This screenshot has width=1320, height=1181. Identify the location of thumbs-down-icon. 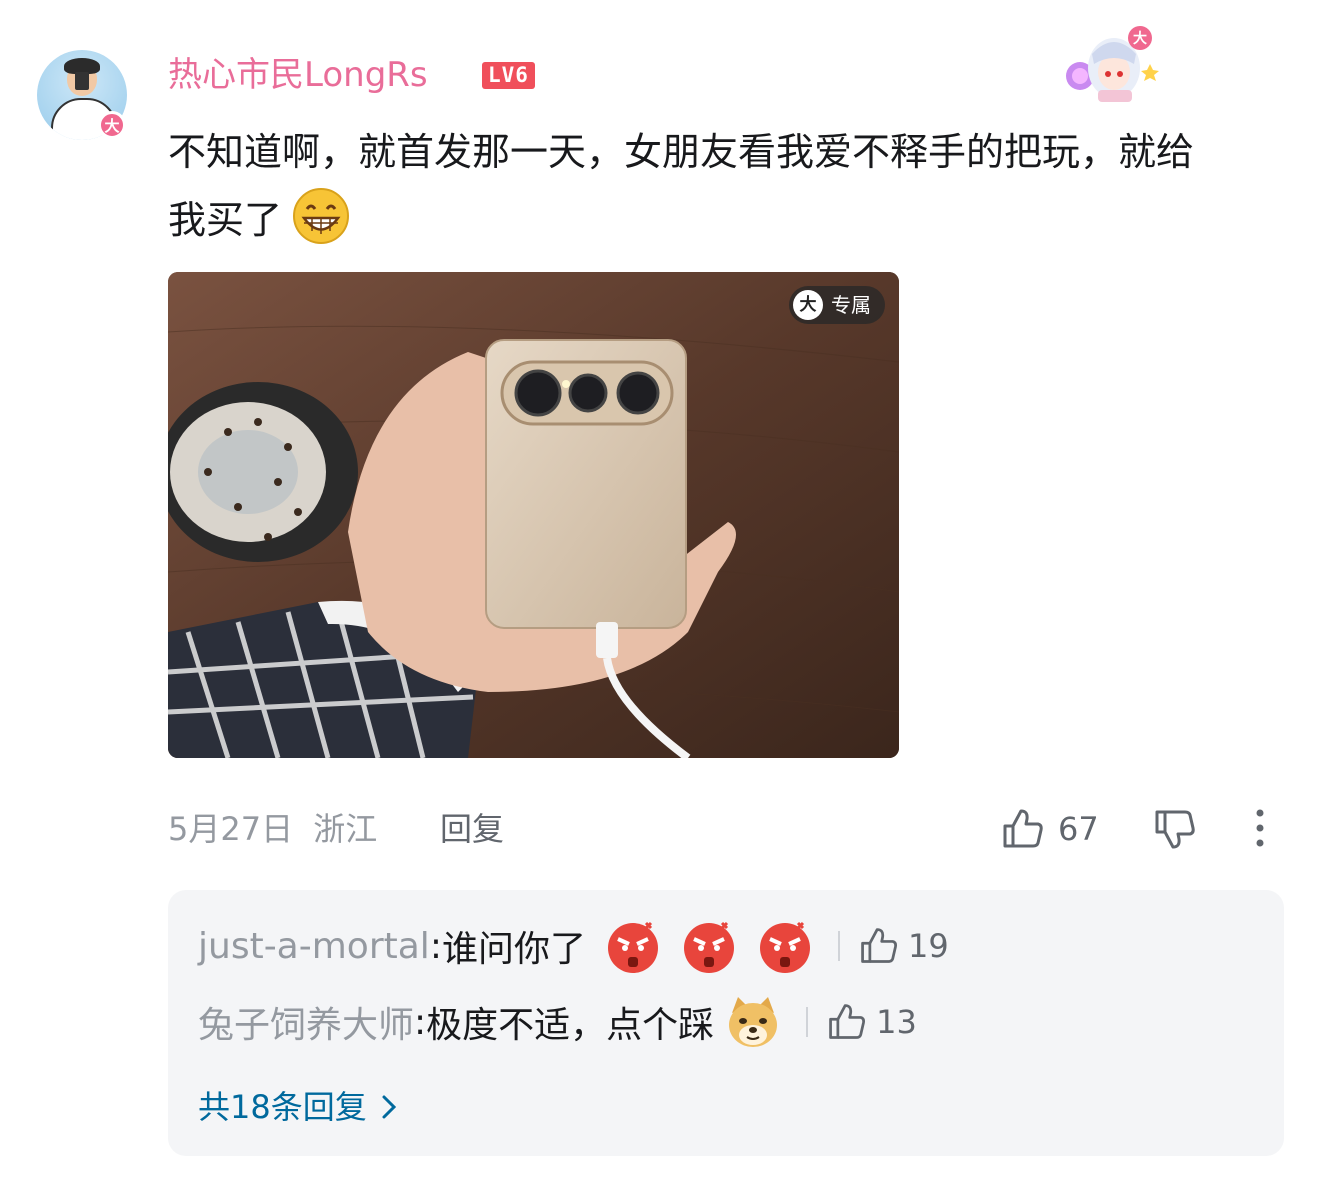
(1175, 829).